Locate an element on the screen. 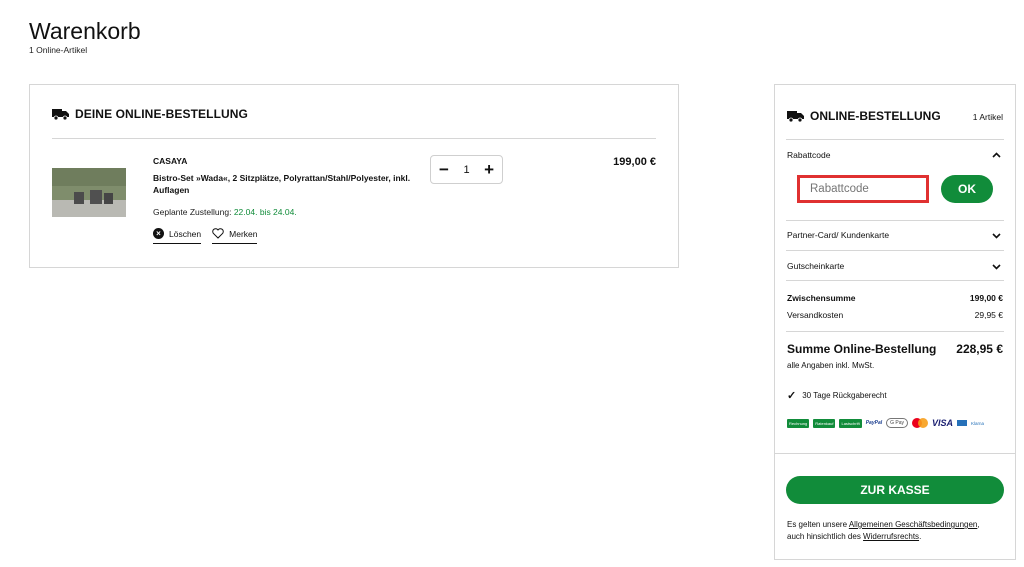  order-header: DEINE ONLINE-BESTELLUNG is located at coordinates (150, 114).